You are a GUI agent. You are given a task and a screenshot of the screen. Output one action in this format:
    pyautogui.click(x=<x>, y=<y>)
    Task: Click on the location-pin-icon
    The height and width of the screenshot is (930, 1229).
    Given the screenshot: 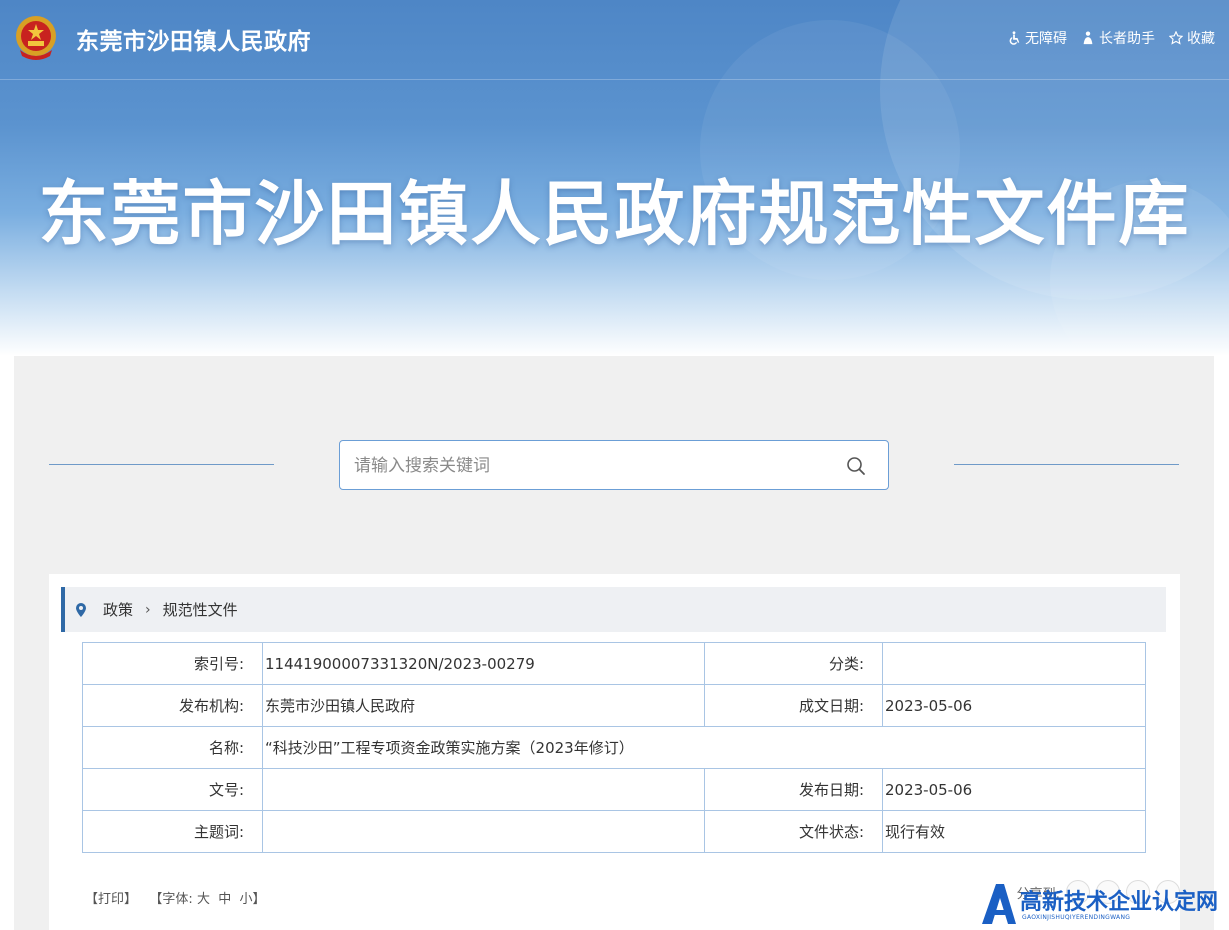 What is the action you would take?
    pyautogui.click(x=81, y=609)
    